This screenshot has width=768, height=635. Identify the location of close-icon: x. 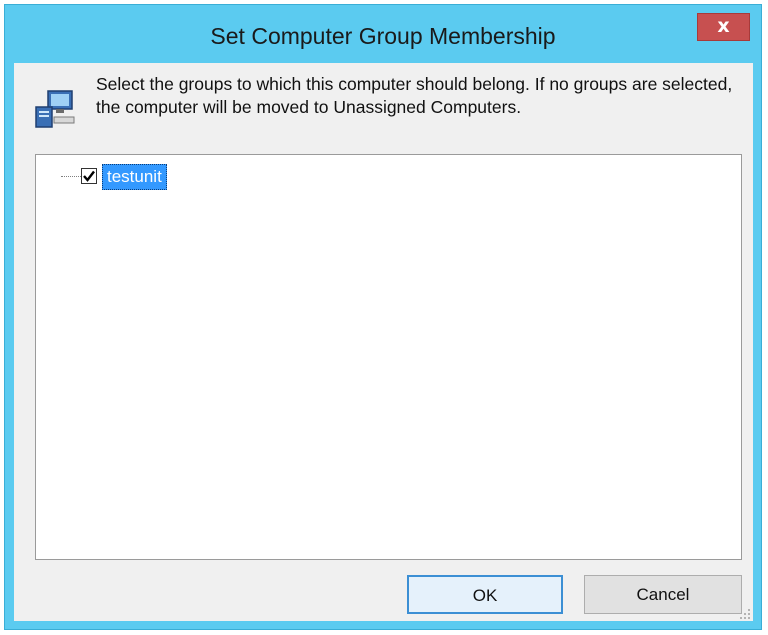
(723, 26).